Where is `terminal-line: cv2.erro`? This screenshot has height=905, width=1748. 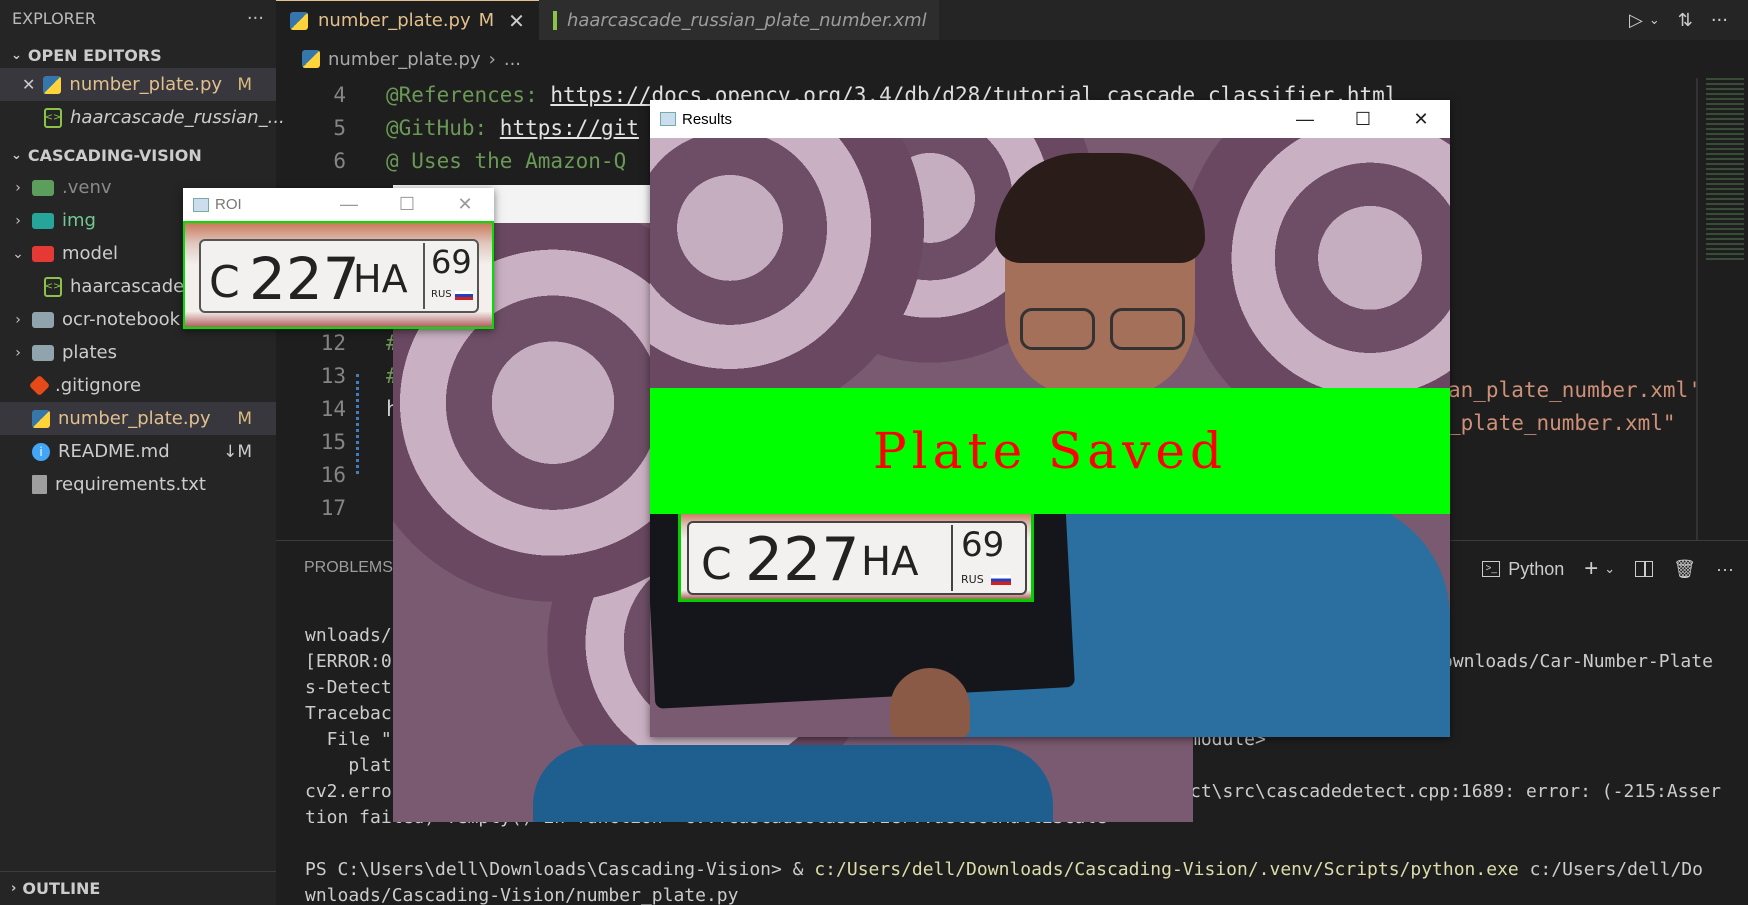 terminal-line: cv2.erro is located at coordinates (348, 791).